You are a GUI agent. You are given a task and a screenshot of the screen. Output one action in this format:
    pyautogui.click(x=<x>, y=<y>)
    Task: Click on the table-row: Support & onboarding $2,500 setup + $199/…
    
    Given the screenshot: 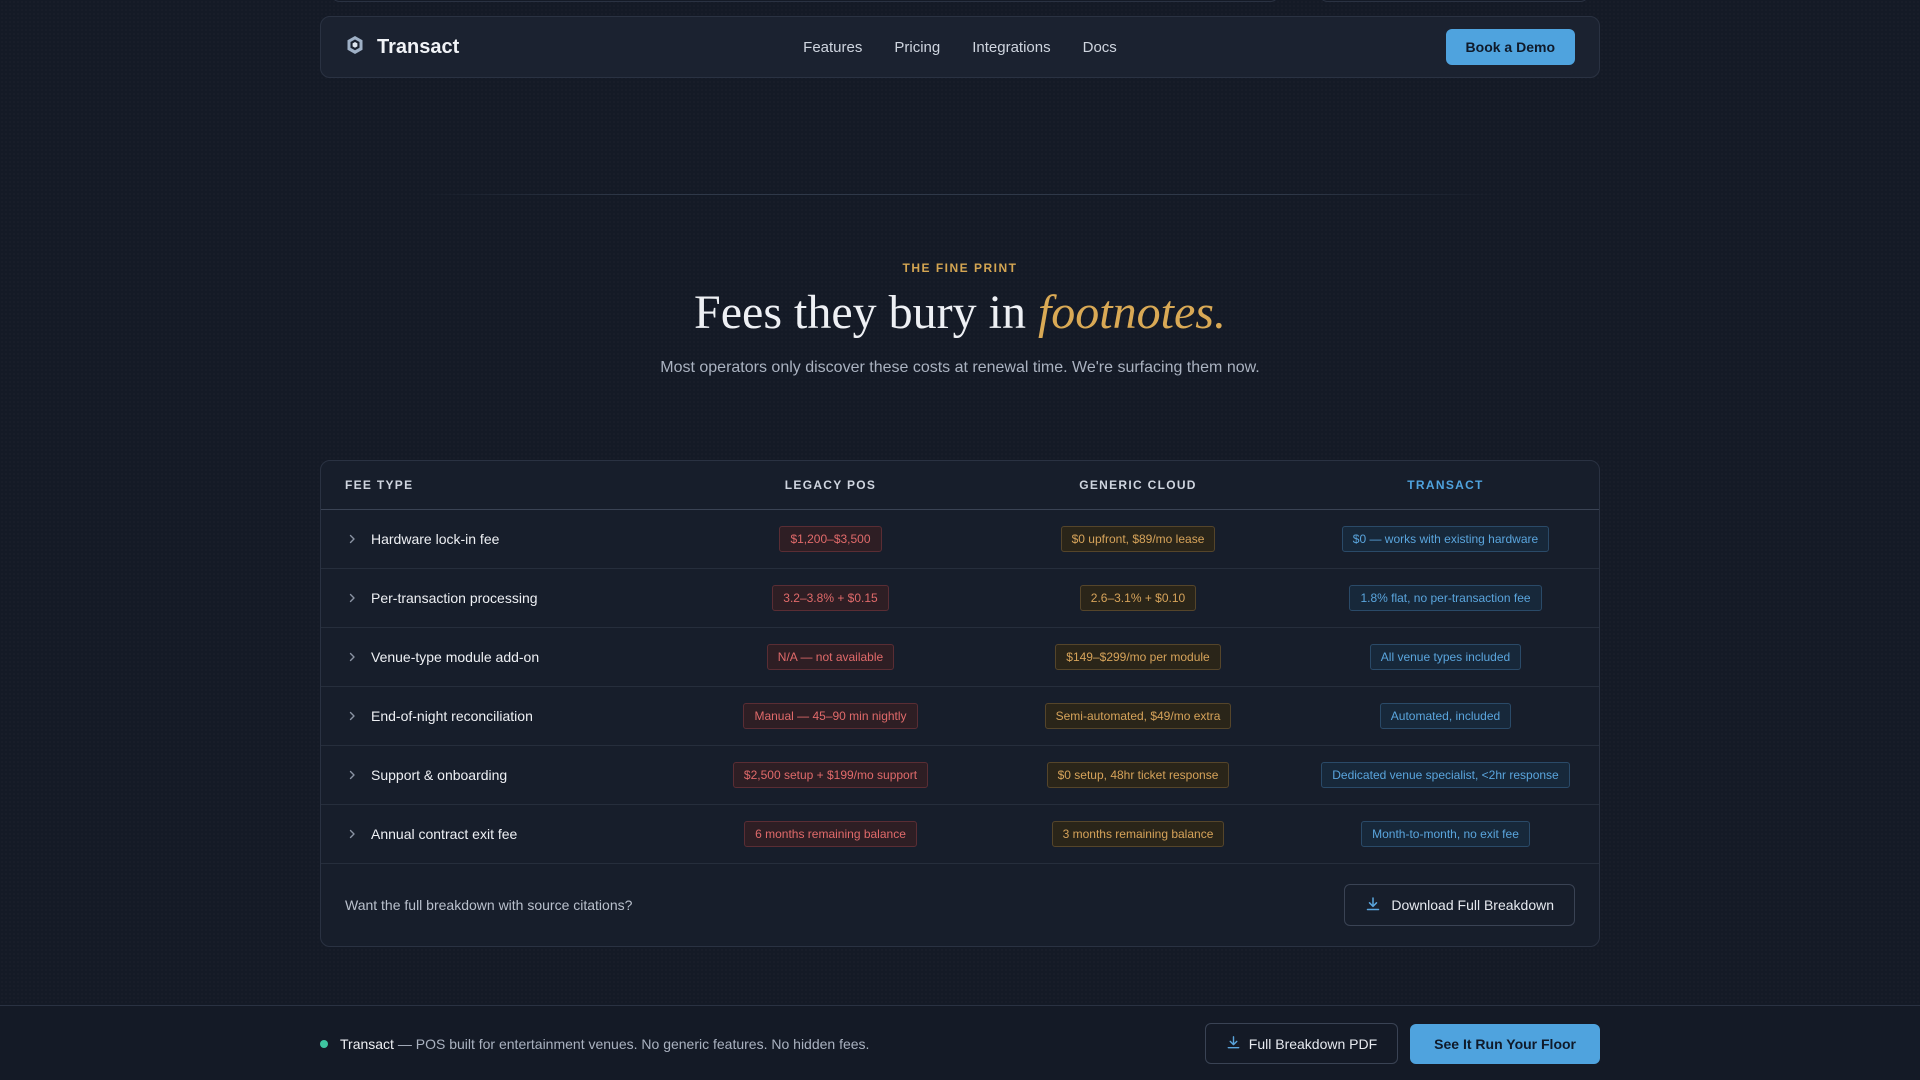 What is the action you would take?
    pyautogui.click(x=960, y=775)
    